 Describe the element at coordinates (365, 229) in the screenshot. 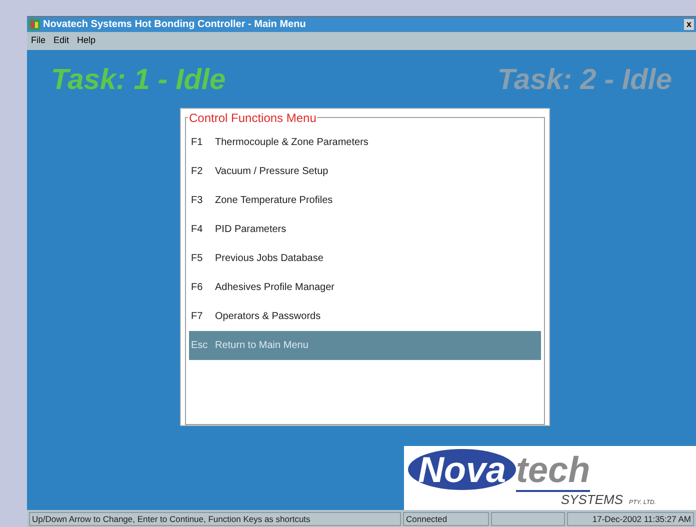

I see `menu-option: F4 PID Parameters` at that location.